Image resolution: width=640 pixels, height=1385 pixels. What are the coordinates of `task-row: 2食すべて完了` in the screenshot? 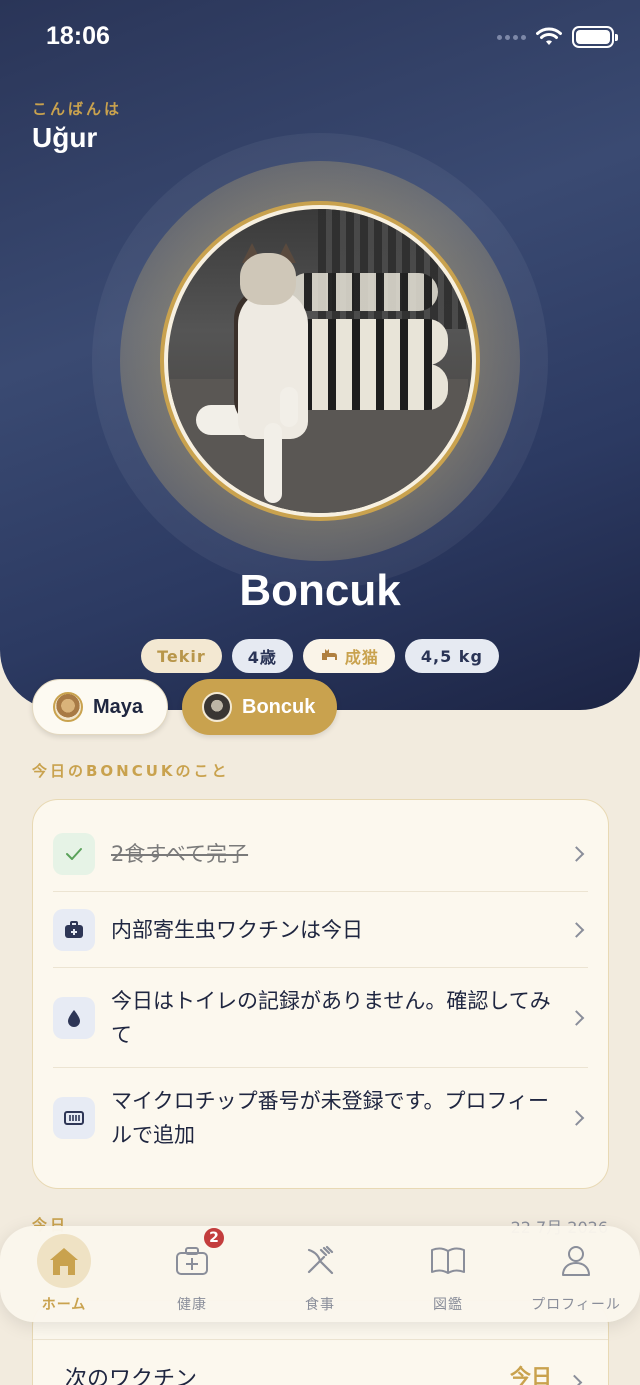 It's located at (320, 854).